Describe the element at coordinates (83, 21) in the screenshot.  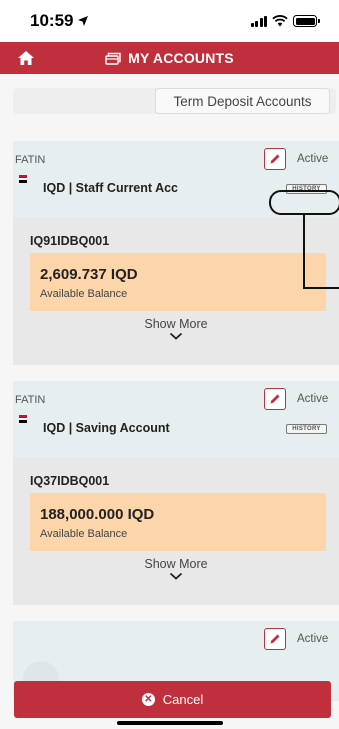
I see `location-arrow-icon` at that location.